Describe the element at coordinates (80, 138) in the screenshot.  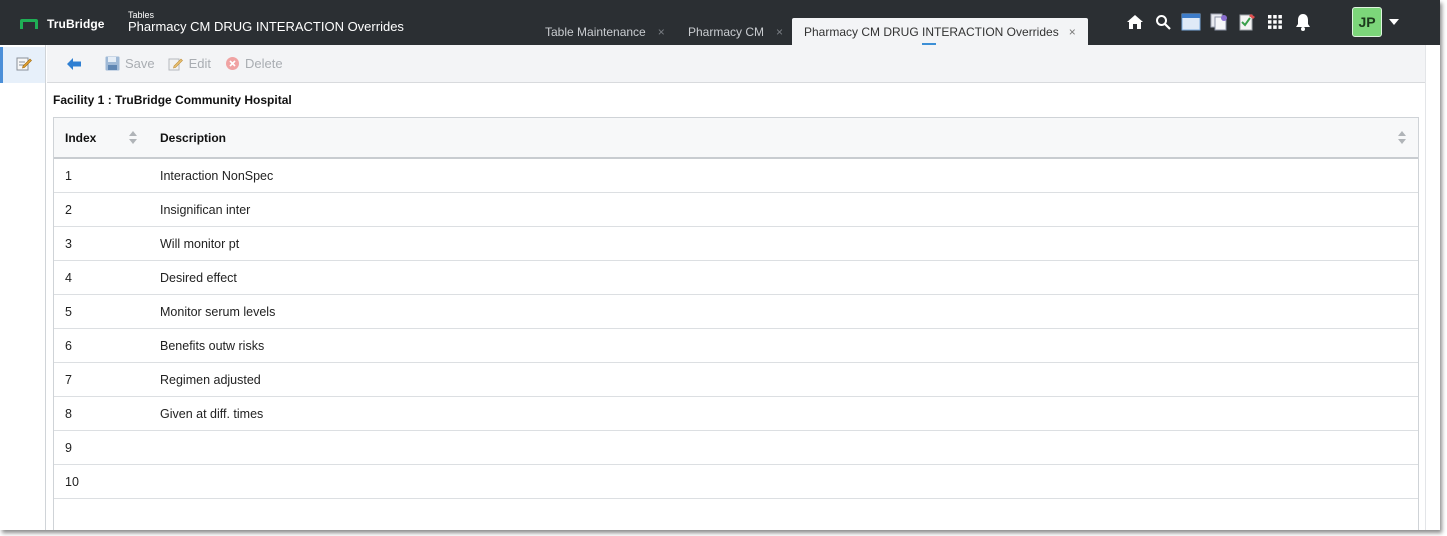
I see `column-header-index: Index` at that location.